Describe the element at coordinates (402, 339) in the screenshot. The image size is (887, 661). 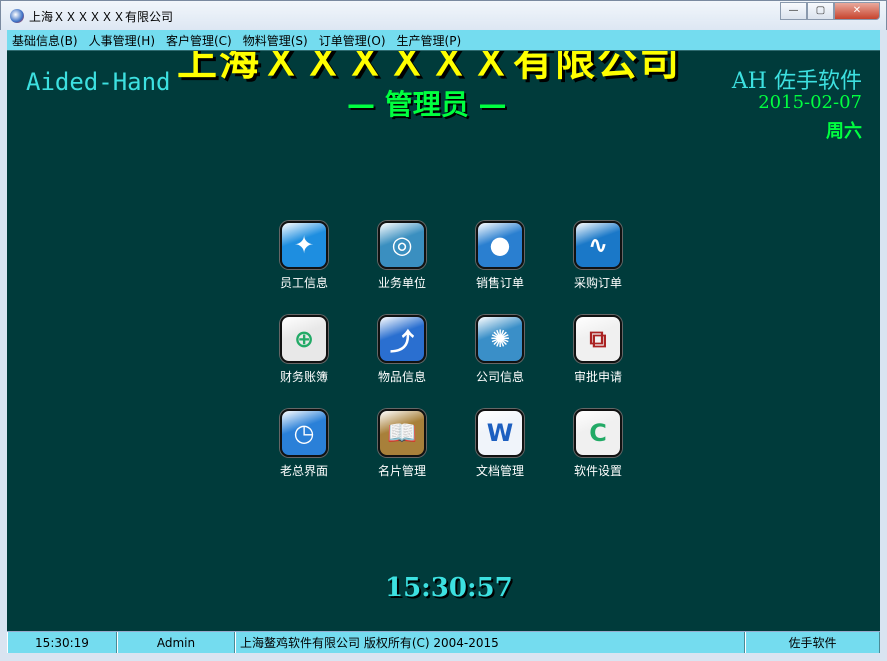
I see `curve-icon: ⤴` at that location.